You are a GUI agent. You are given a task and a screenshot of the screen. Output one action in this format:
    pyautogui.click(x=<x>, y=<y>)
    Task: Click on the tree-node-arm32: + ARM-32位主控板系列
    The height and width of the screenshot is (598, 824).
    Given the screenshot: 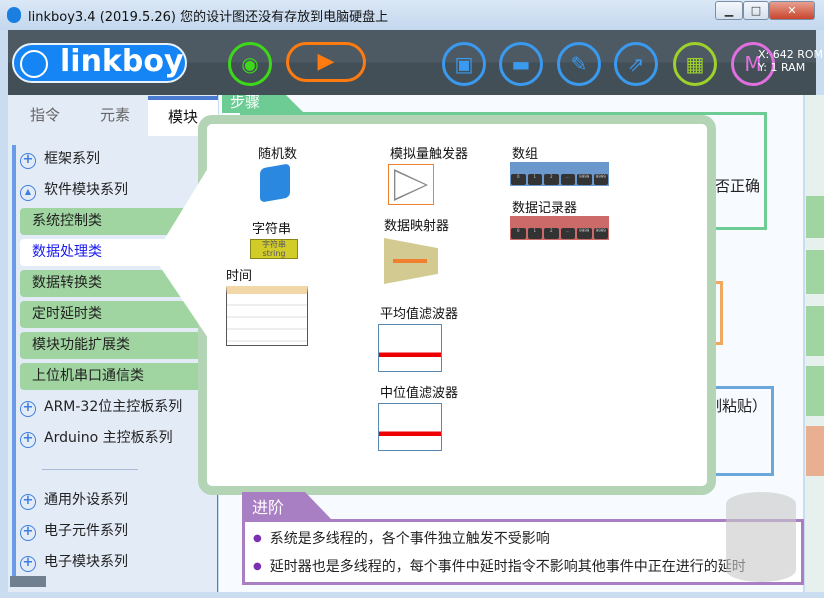 What is the action you would take?
    pyautogui.click(x=101, y=407)
    